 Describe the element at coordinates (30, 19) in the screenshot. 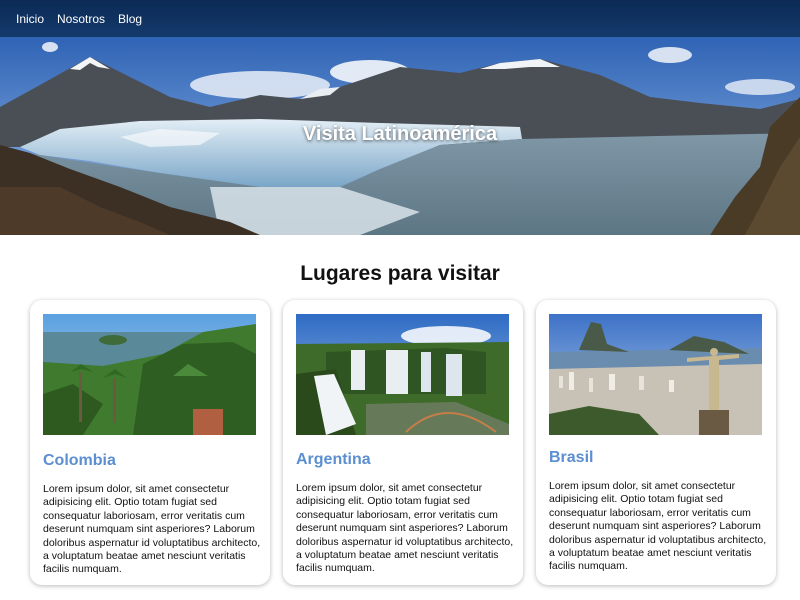

I see `nav-link-inicio: Inicio` at that location.